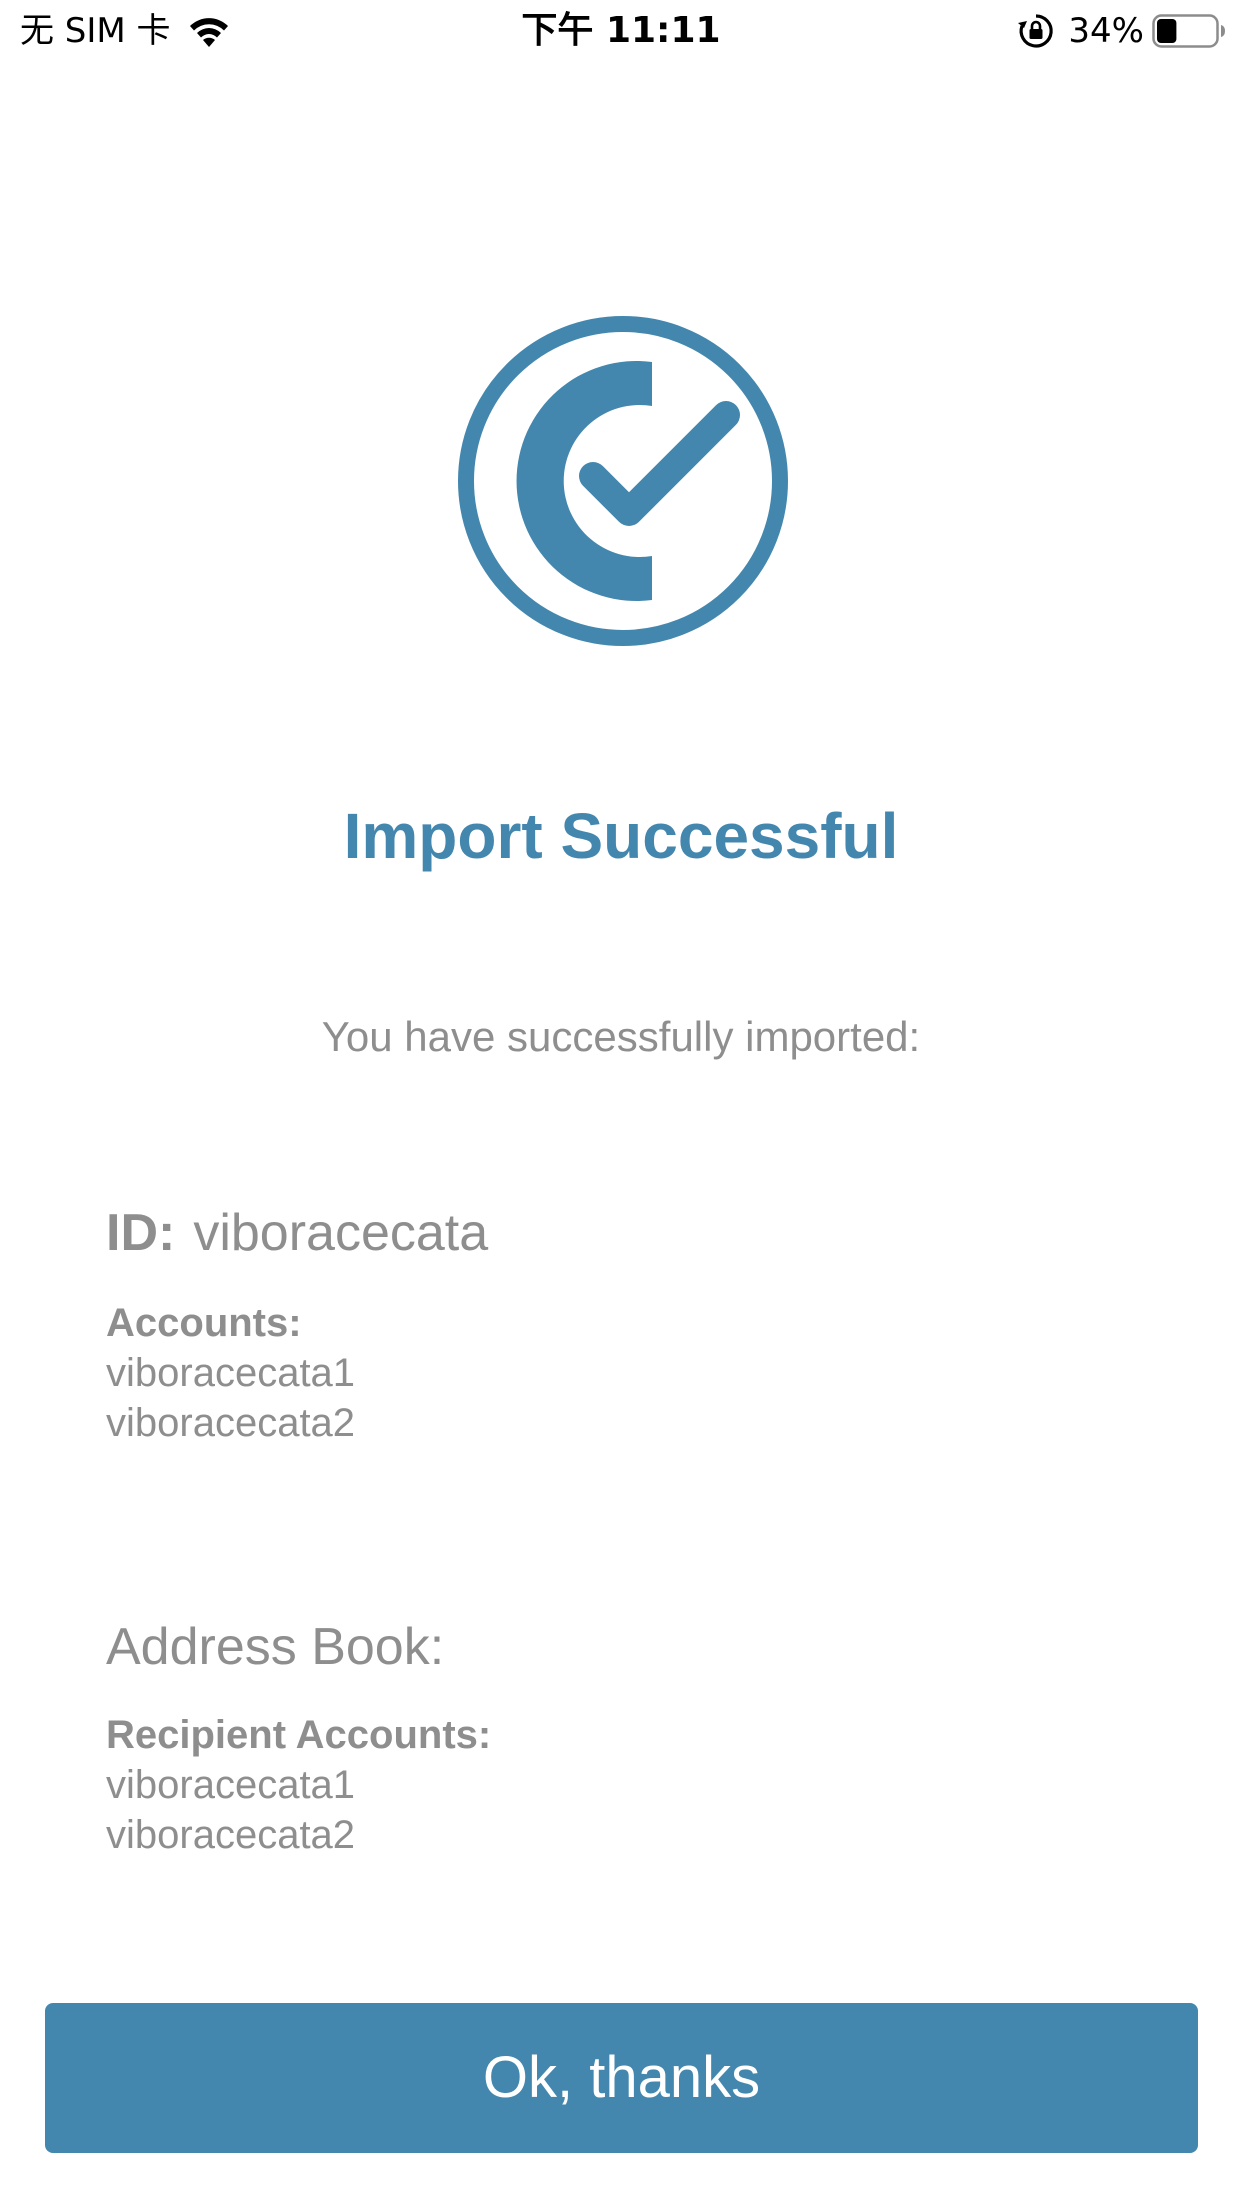  What do you see at coordinates (231, 1423) in the screenshot?
I see `account-item: viboracecata2` at bounding box center [231, 1423].